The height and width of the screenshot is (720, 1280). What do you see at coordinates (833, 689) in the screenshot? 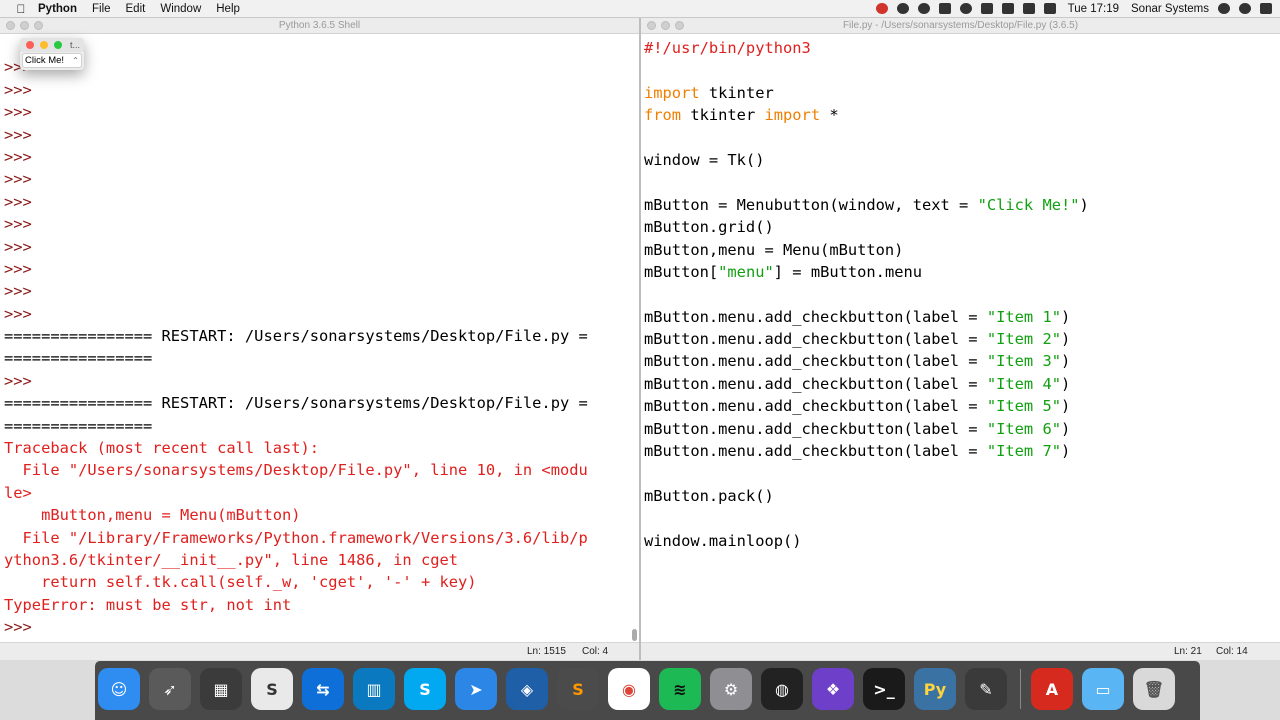
I see `github-desktop-icon: ❖` at bounding box center [833, 689].